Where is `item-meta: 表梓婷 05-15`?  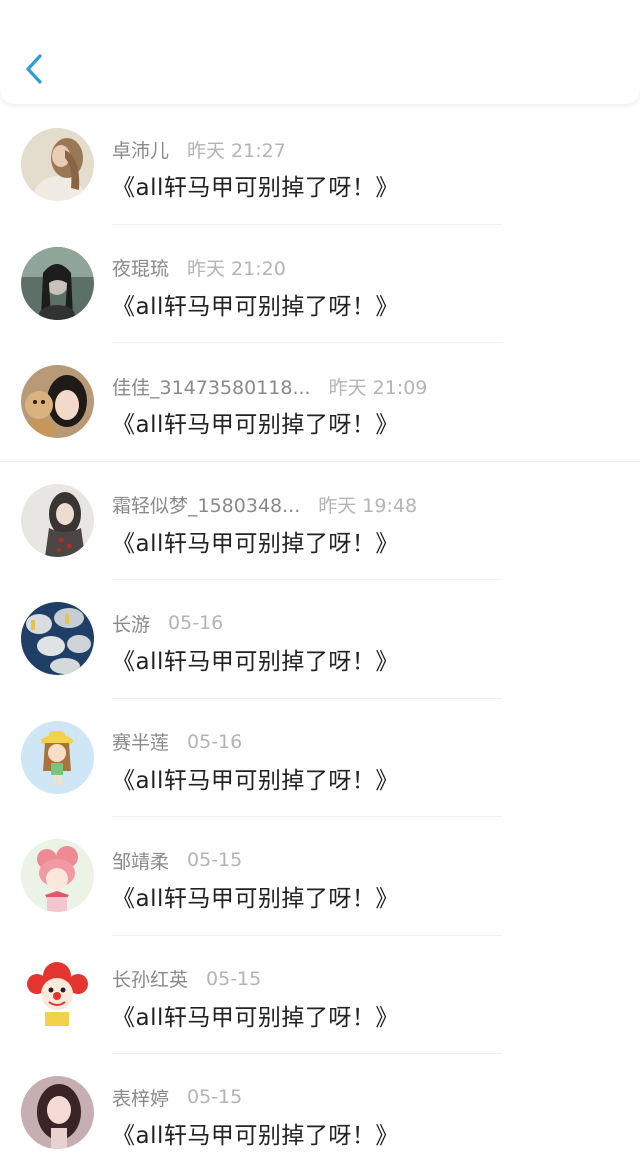 item-meta: 表梓婷 05-15 is located at coordinates (177, 1097).